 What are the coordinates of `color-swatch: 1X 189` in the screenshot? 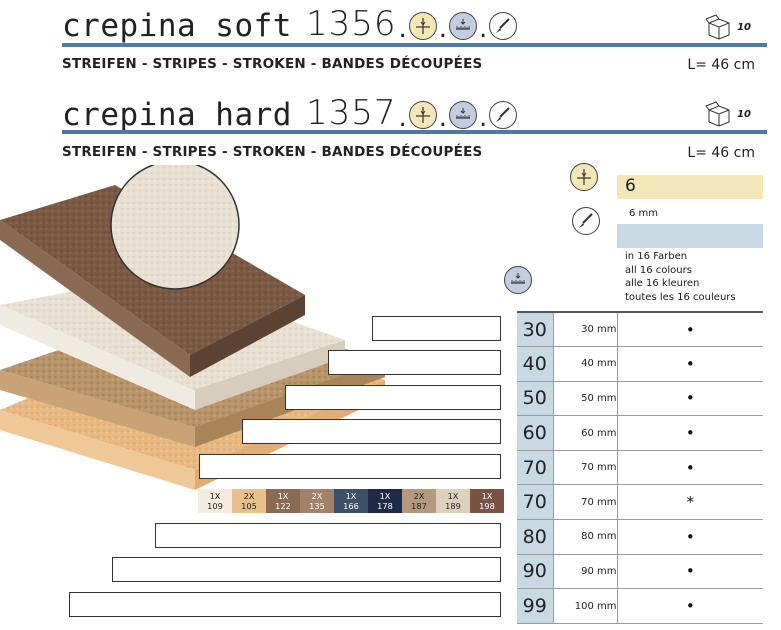 It's located at (453, 501).